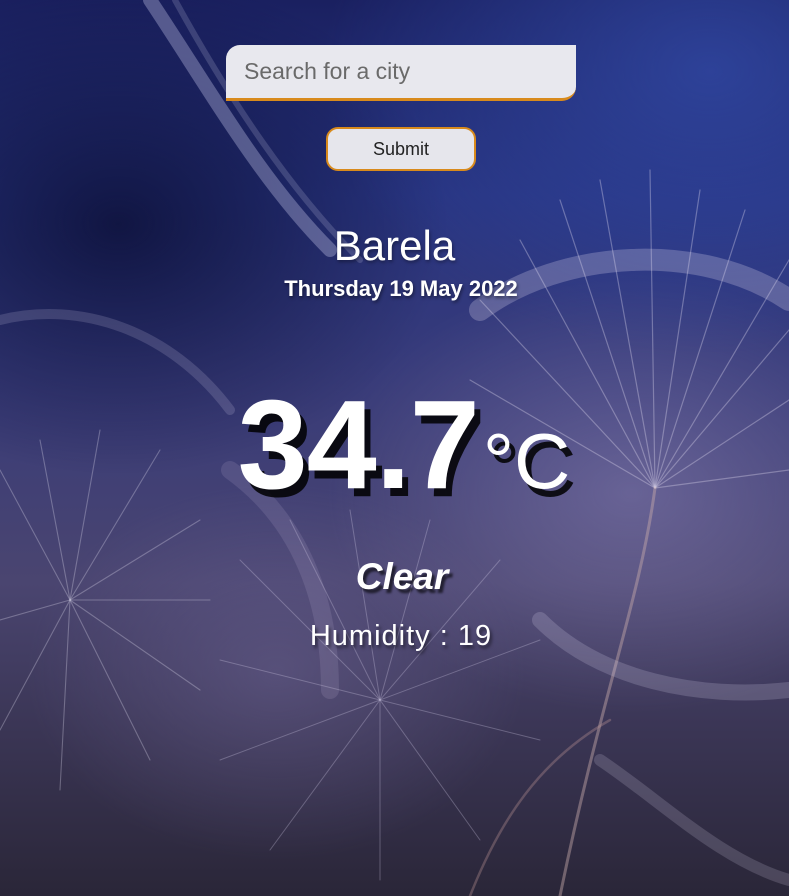  I want to click on city-search-input, so click(401, 73).